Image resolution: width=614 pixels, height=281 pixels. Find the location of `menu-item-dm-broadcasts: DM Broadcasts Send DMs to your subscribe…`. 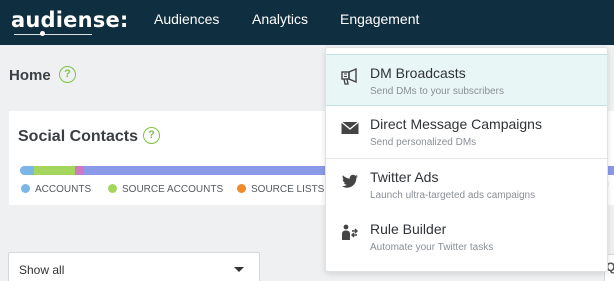

menu-item-dm-broadcasts: DM Broadcasts Send DMs to your subscribe… is located at coordinates (466, 80).